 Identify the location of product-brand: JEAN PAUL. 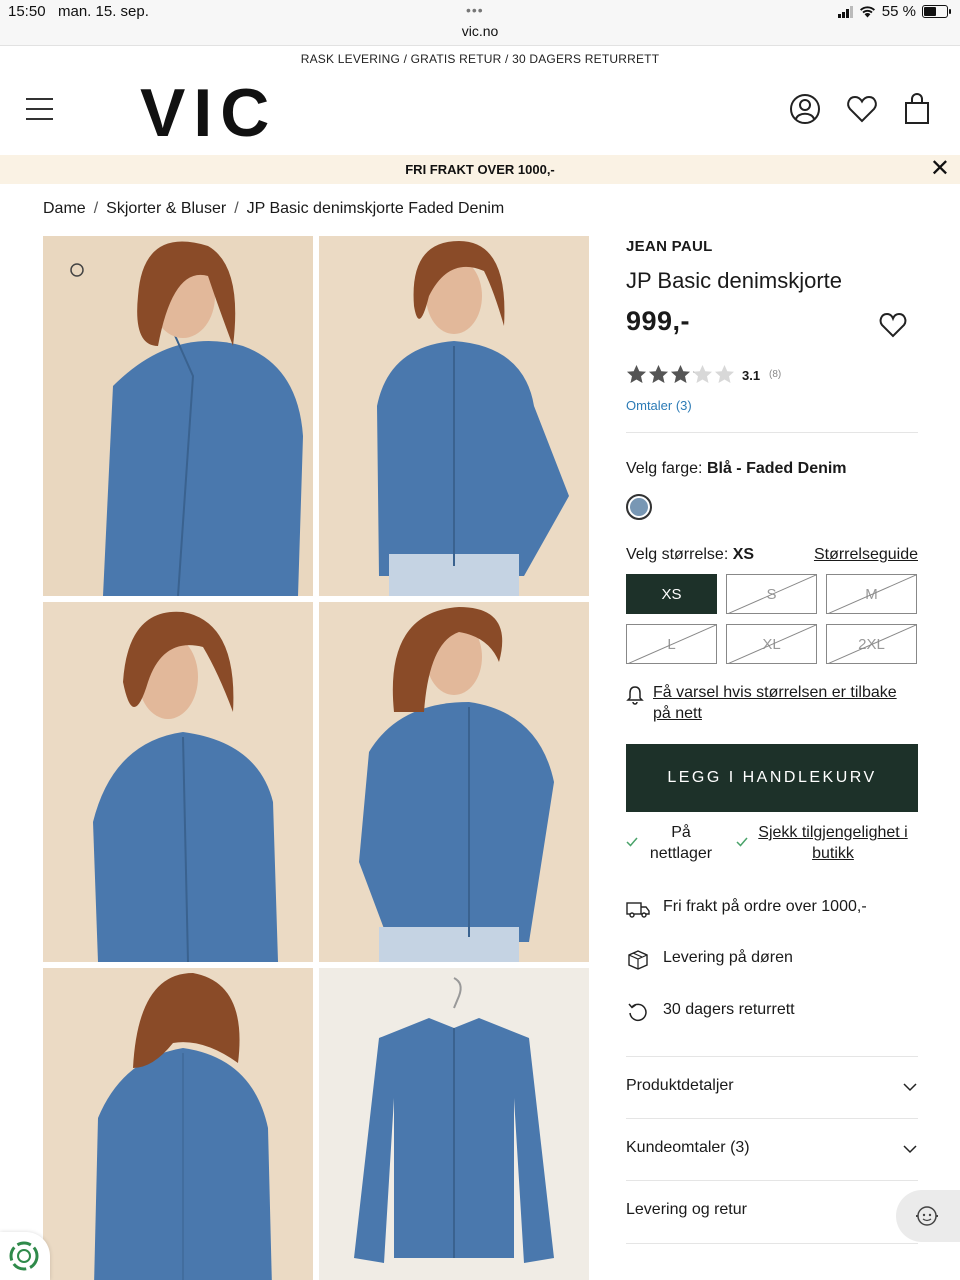
(669, 246).